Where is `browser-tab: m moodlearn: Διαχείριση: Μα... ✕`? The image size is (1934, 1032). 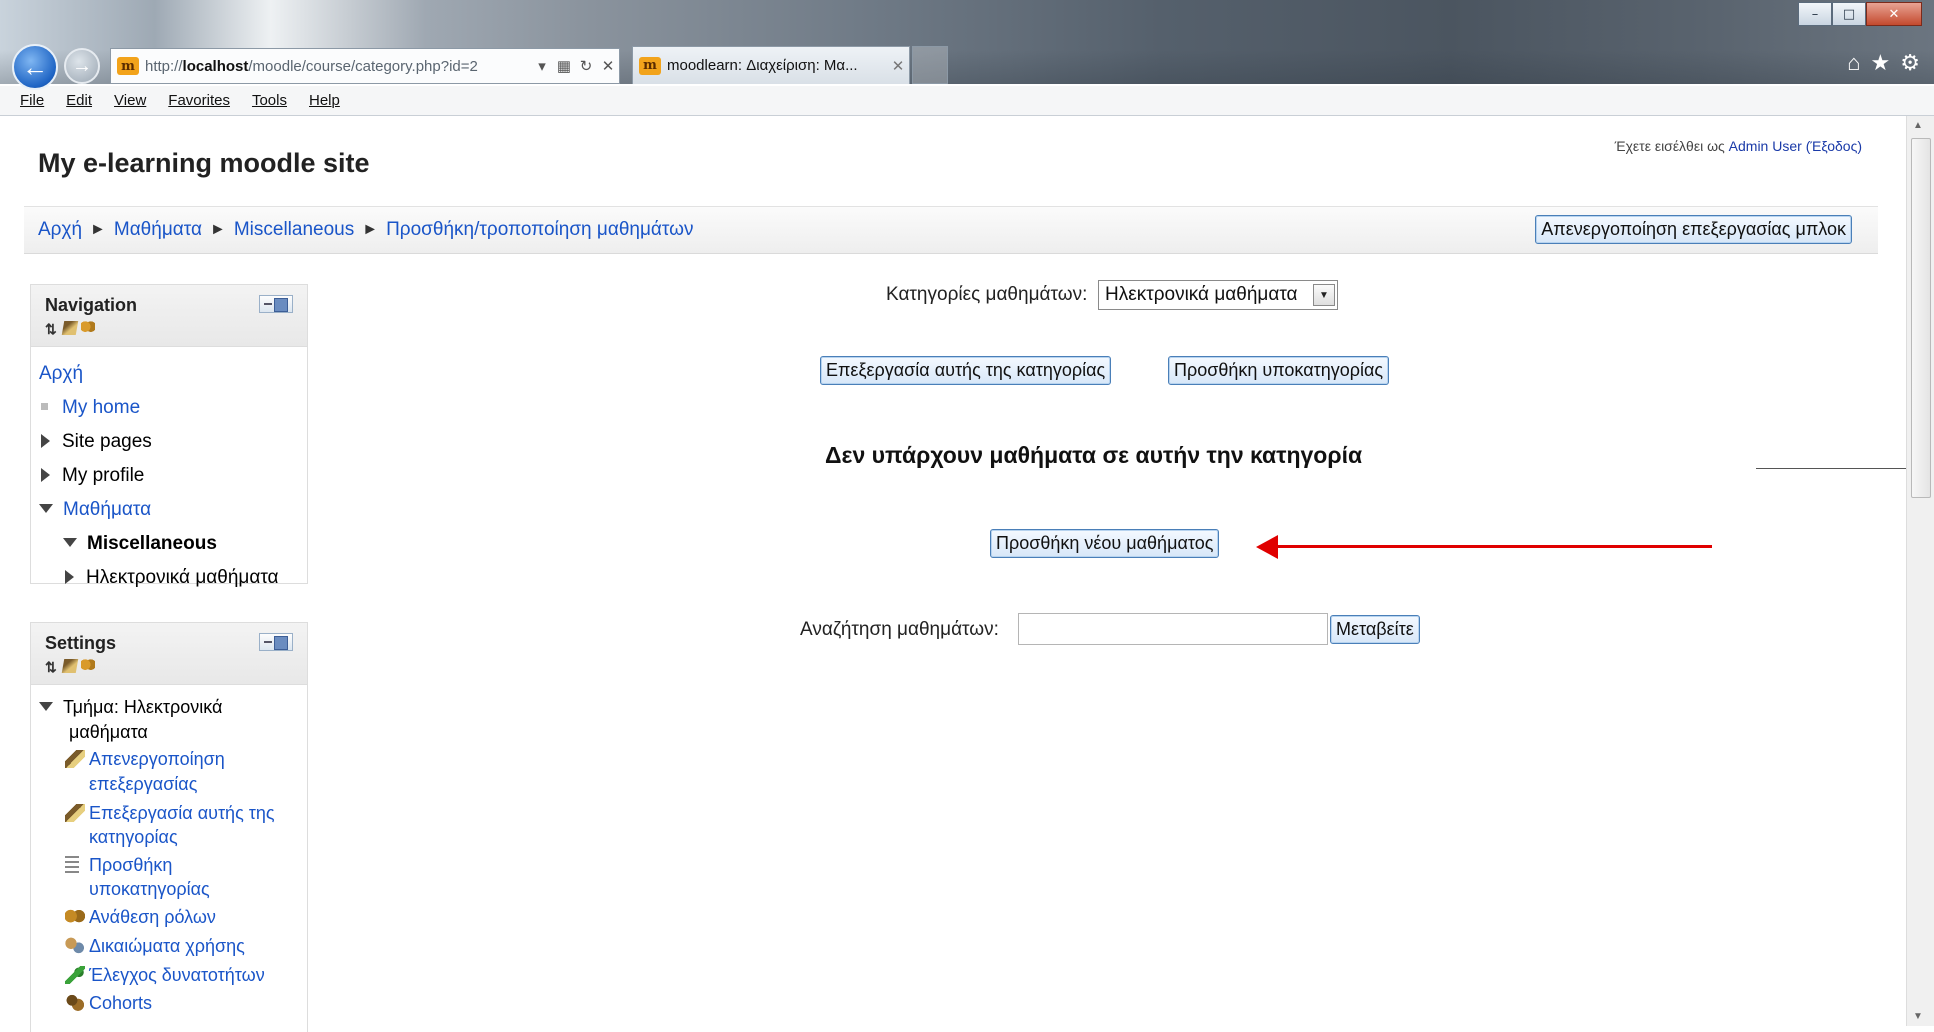
browser-tab: m moodlearn: Διαχείριση: Μα... ✕ is located at coordinates (771, 65).